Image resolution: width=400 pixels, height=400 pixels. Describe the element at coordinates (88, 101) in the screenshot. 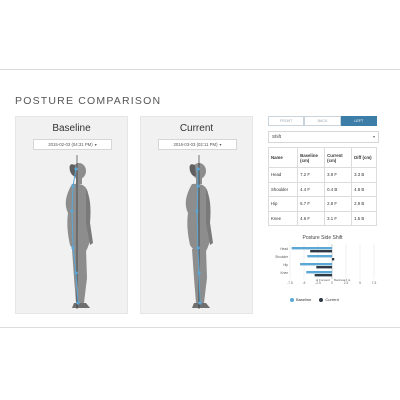

I see `page-title: POSTURE COMPARISON` at that location.